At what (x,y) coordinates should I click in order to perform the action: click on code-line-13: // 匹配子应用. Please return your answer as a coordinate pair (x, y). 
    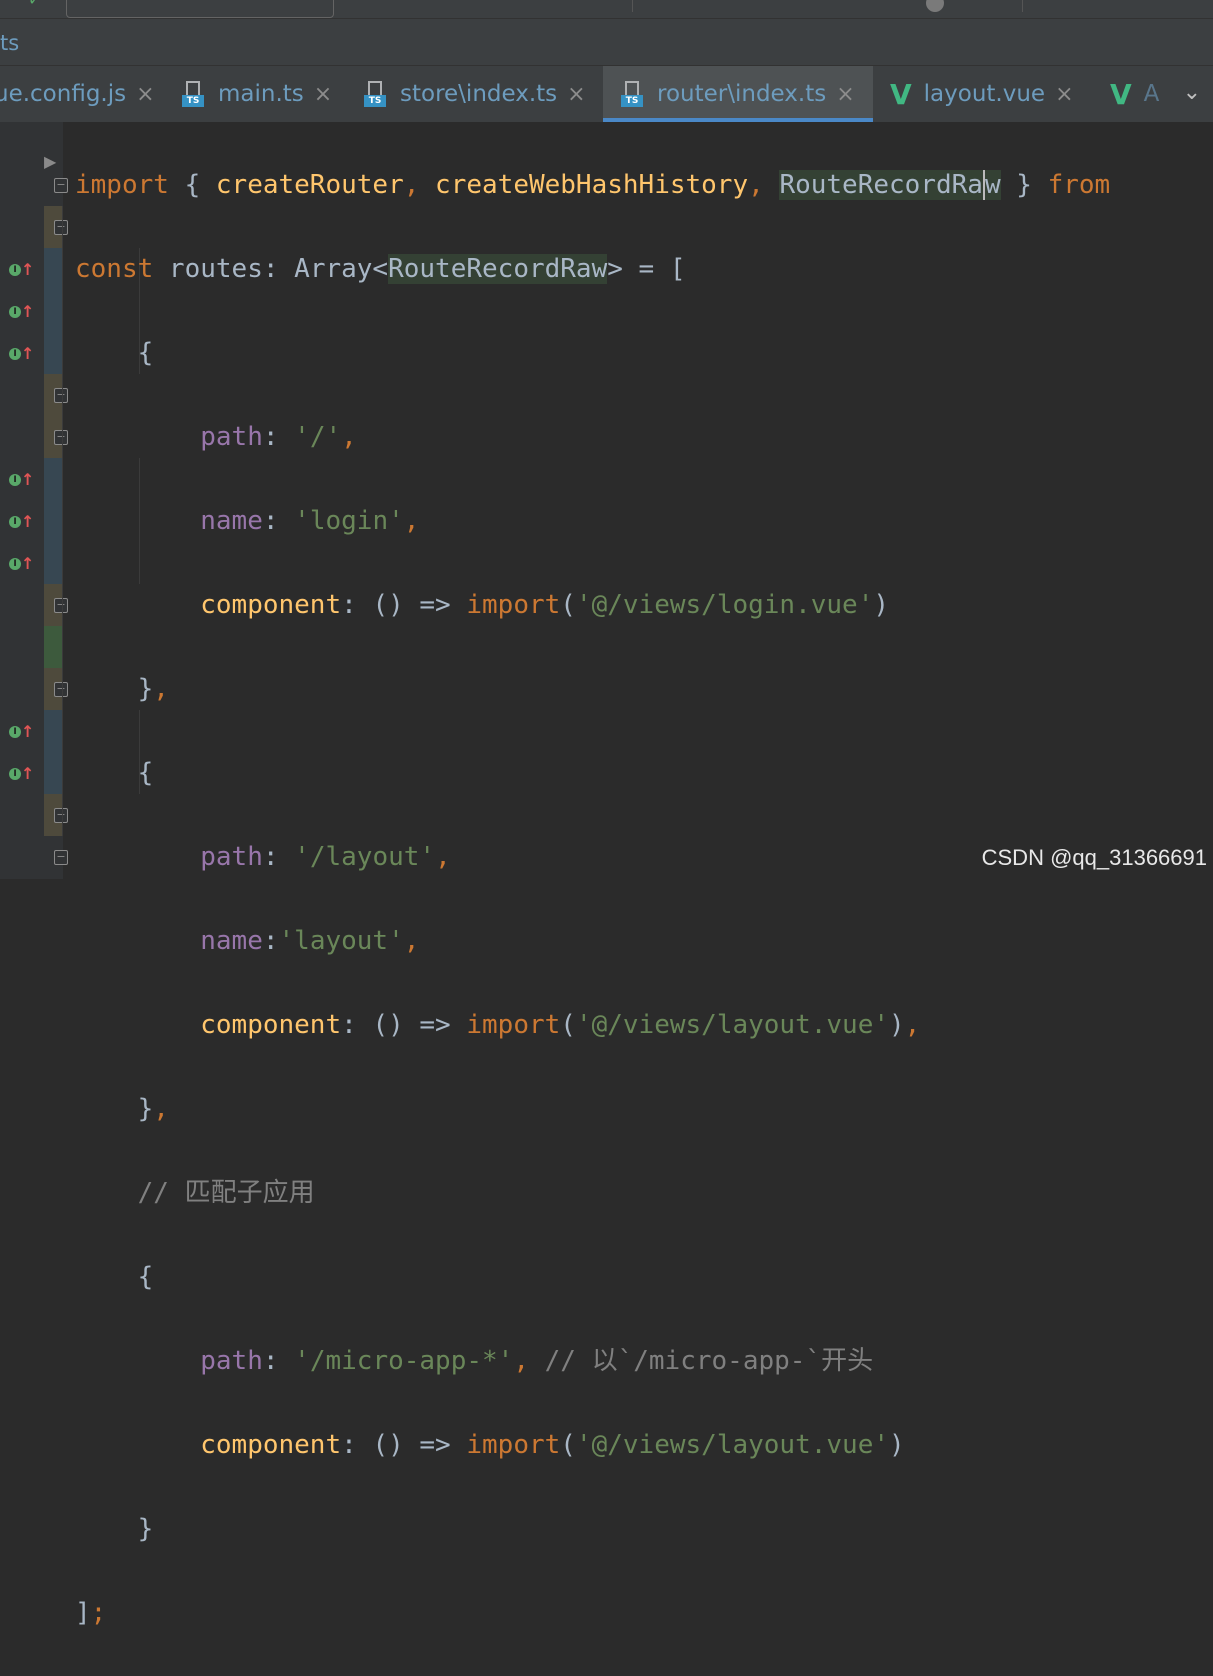
    Looking at the image, I should click on (226, 1193).